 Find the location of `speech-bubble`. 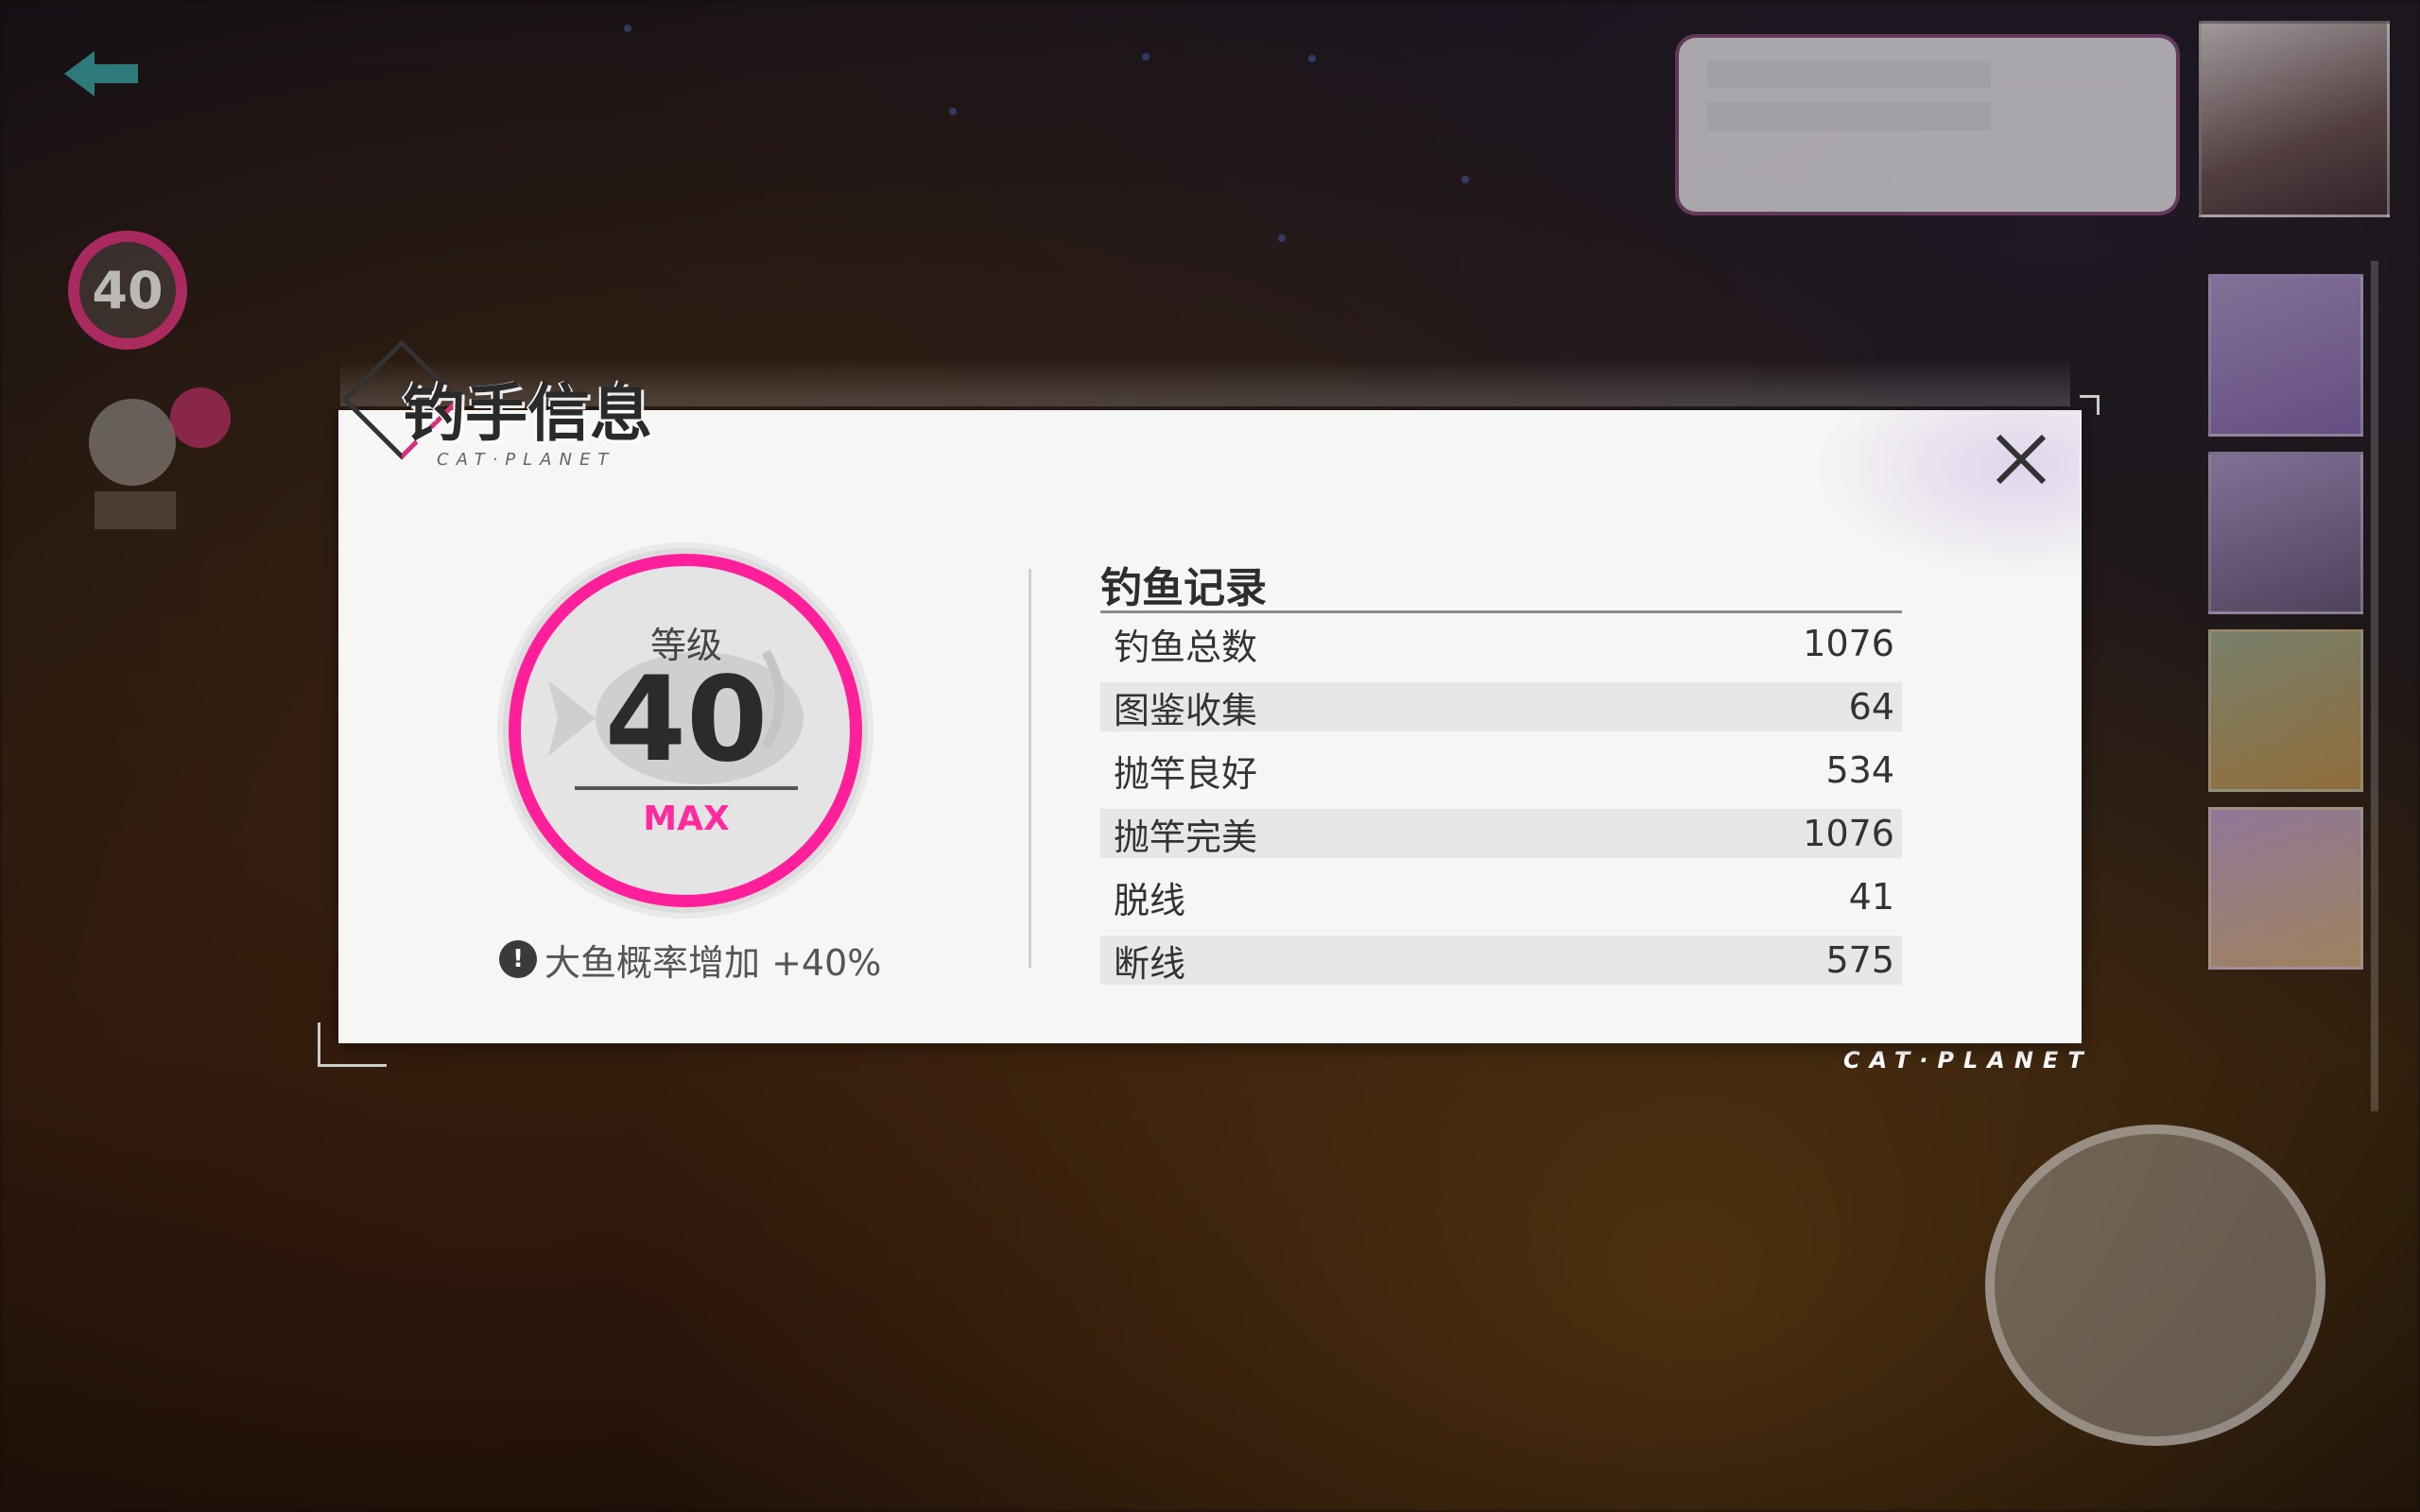

speech-bubble is located at coordinates (1928, 125).